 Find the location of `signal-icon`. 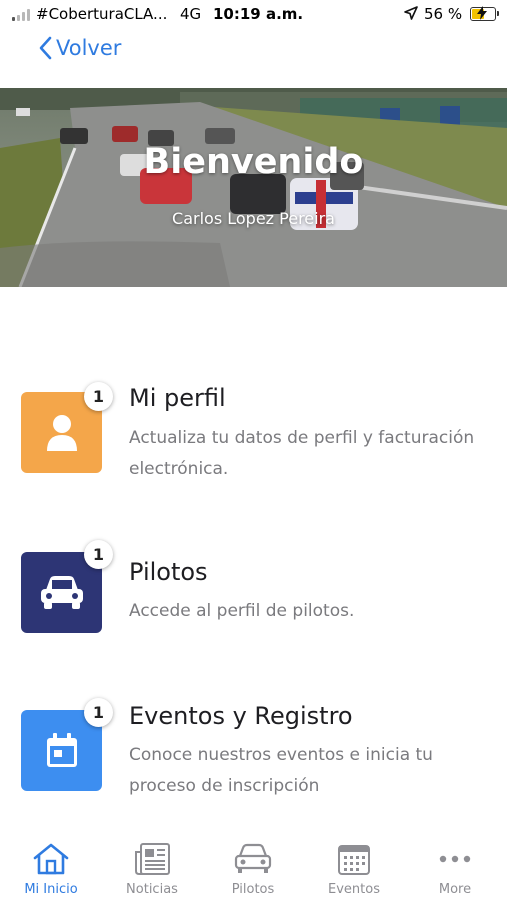

signal-icon is located at coordinates (21, 15).